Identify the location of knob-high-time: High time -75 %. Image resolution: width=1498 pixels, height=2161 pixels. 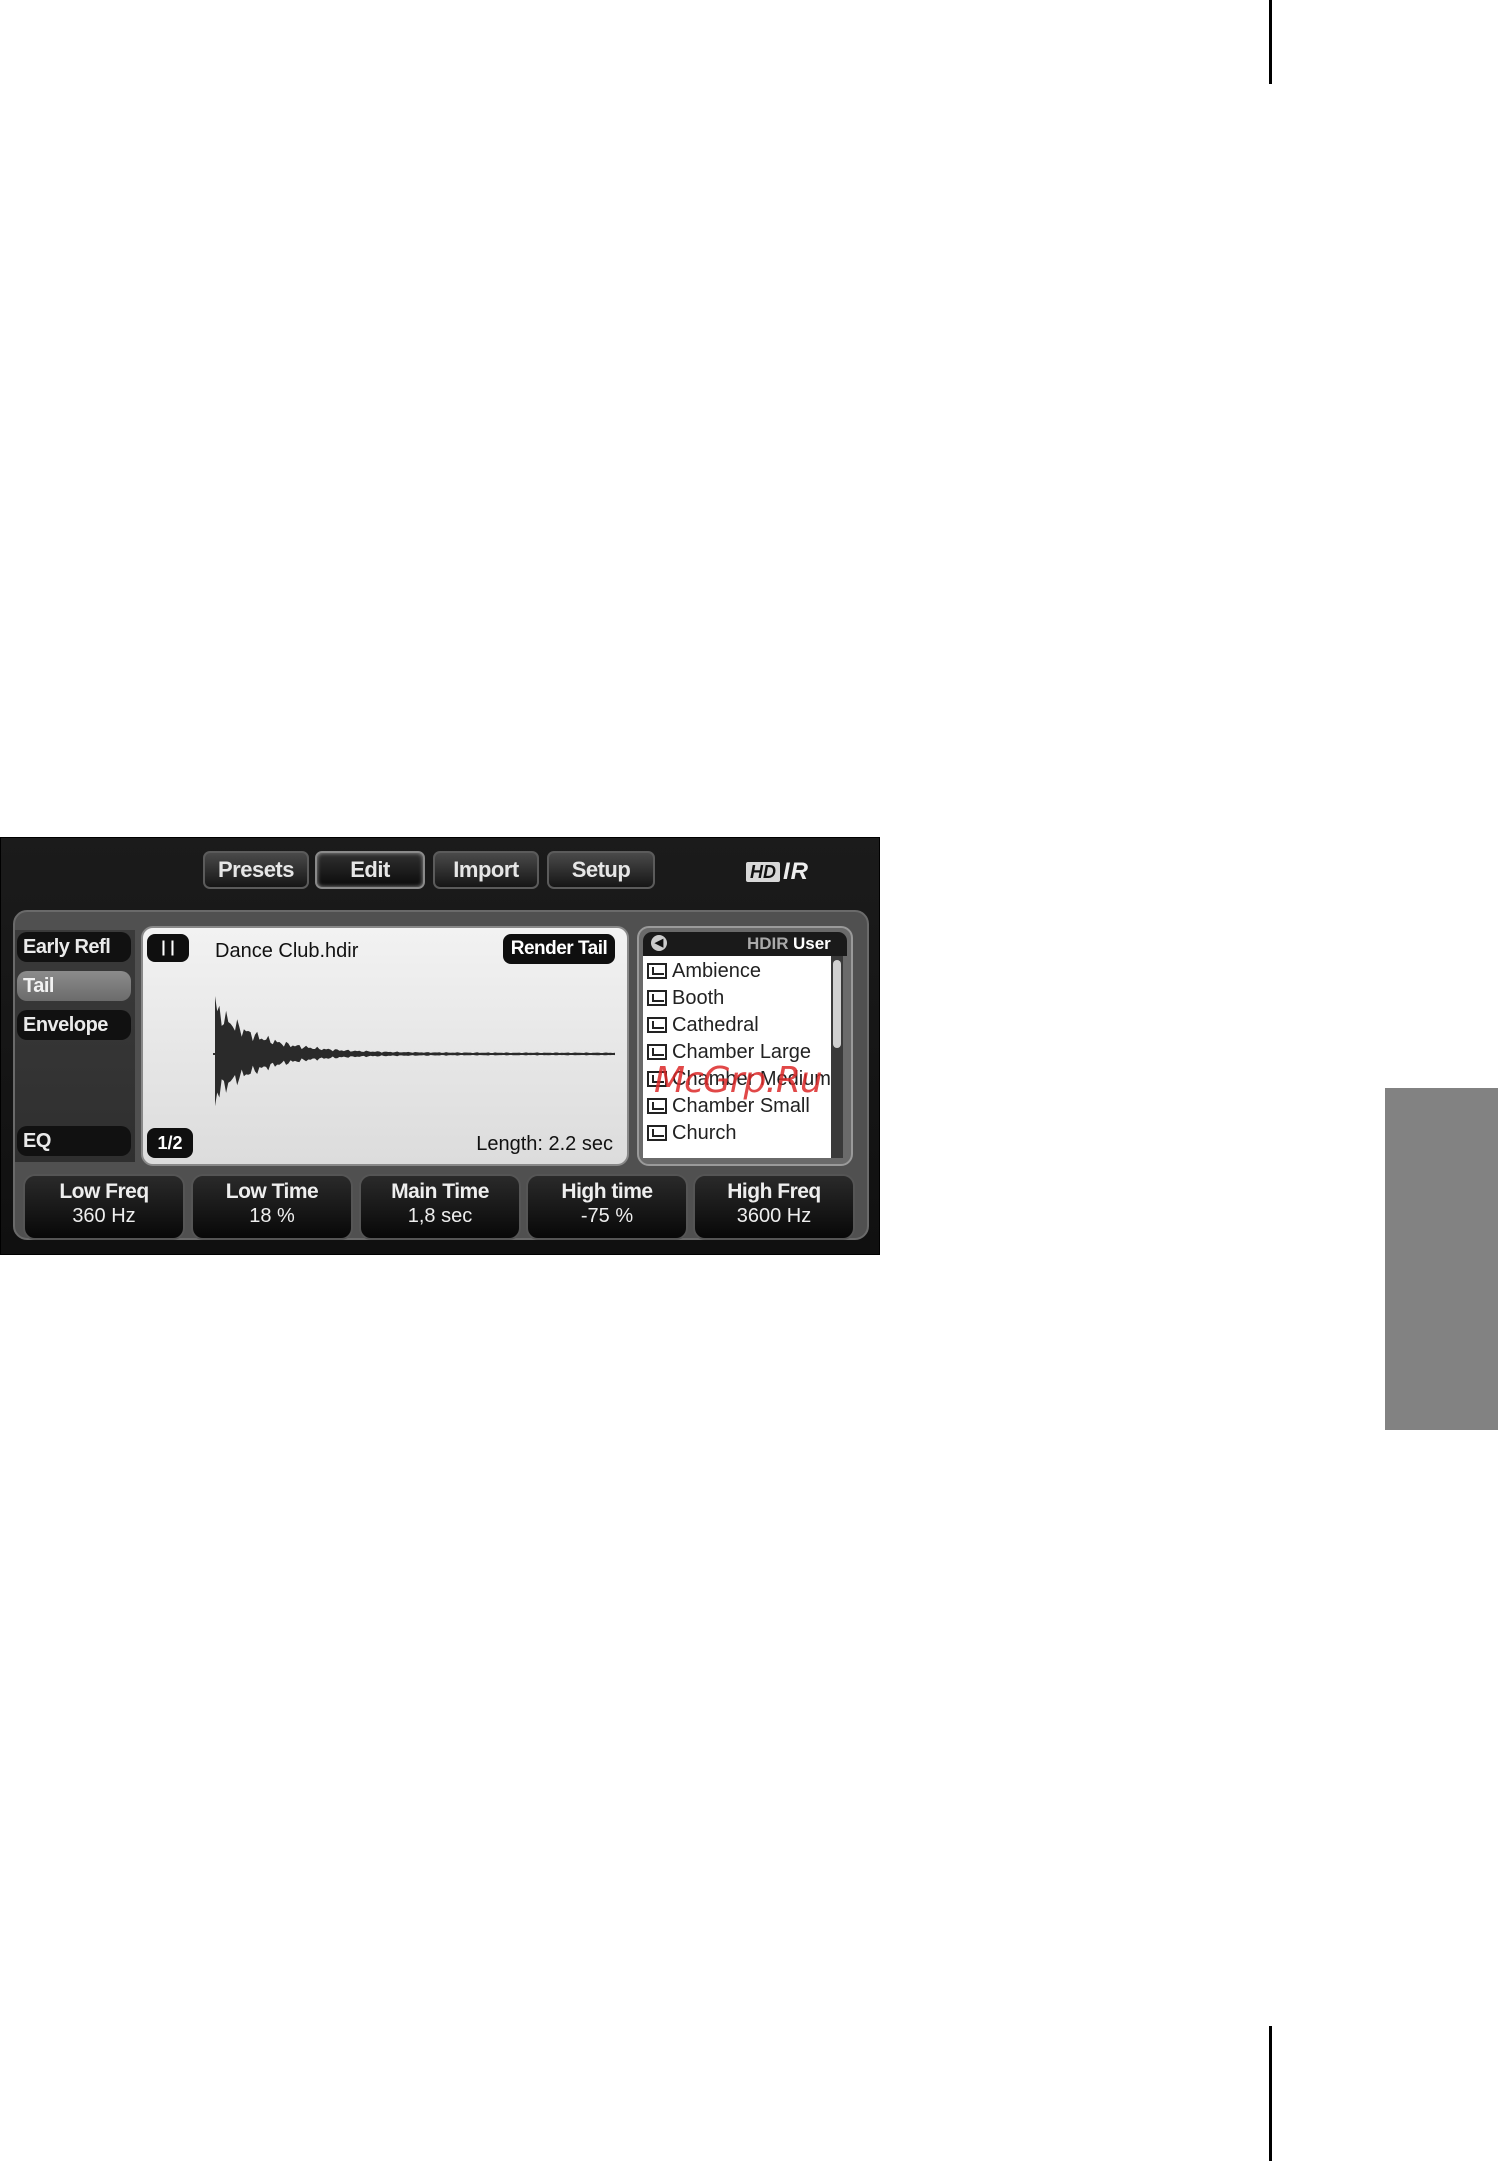
(607, 1207).